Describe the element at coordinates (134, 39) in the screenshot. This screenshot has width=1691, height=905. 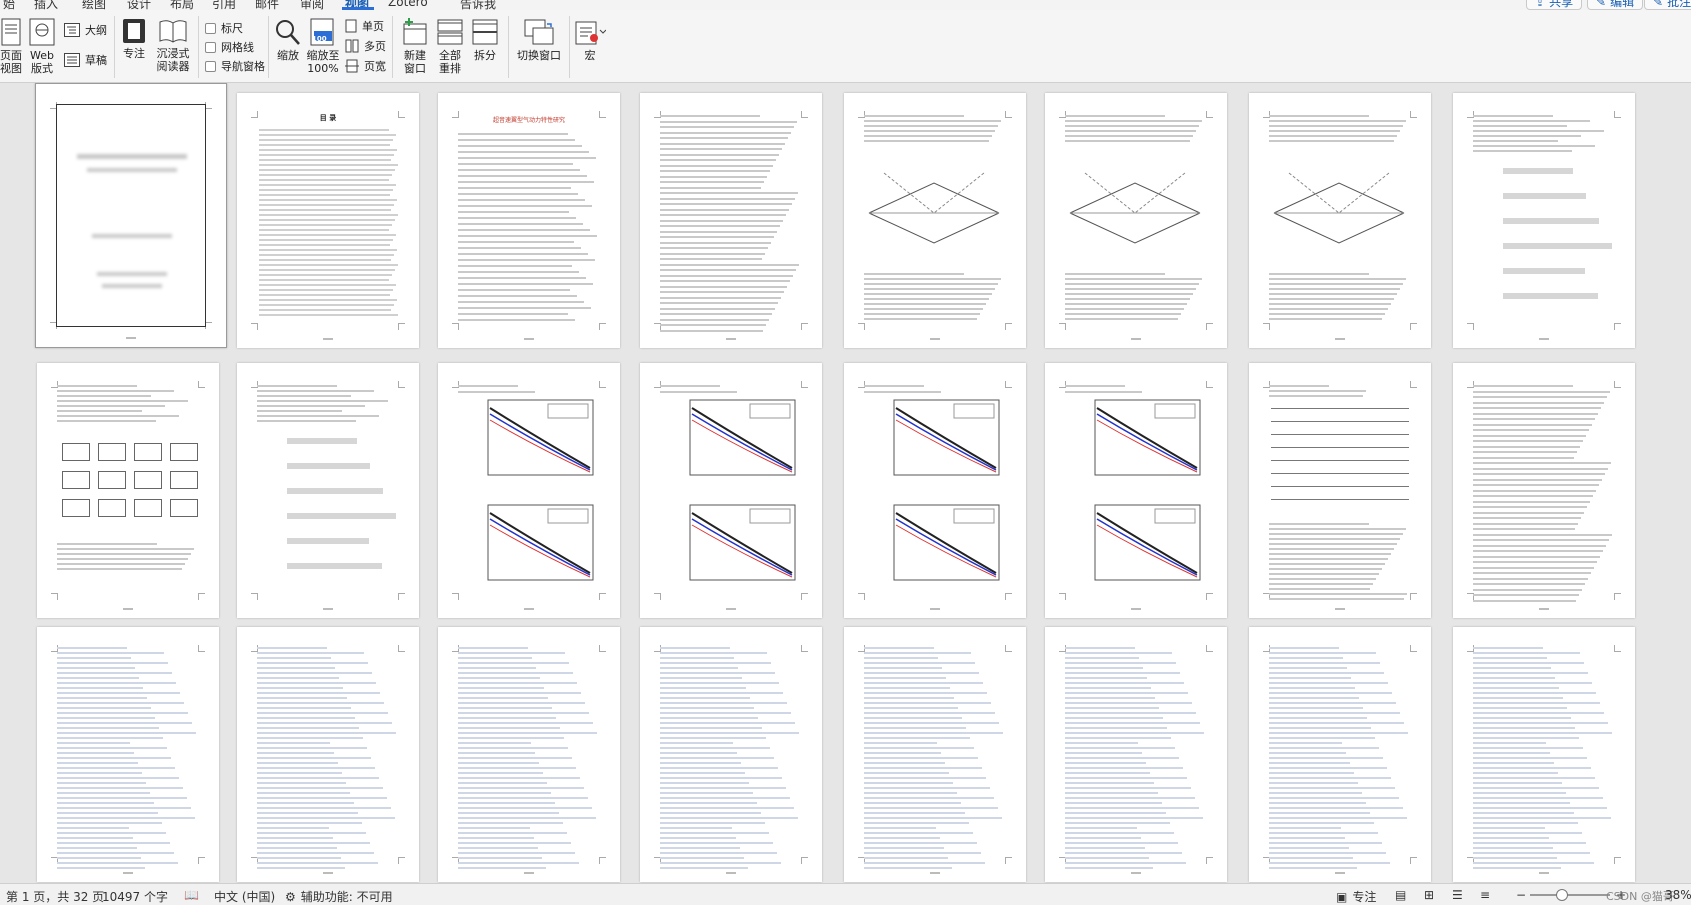
I see `focus-button: 专注` at that location.